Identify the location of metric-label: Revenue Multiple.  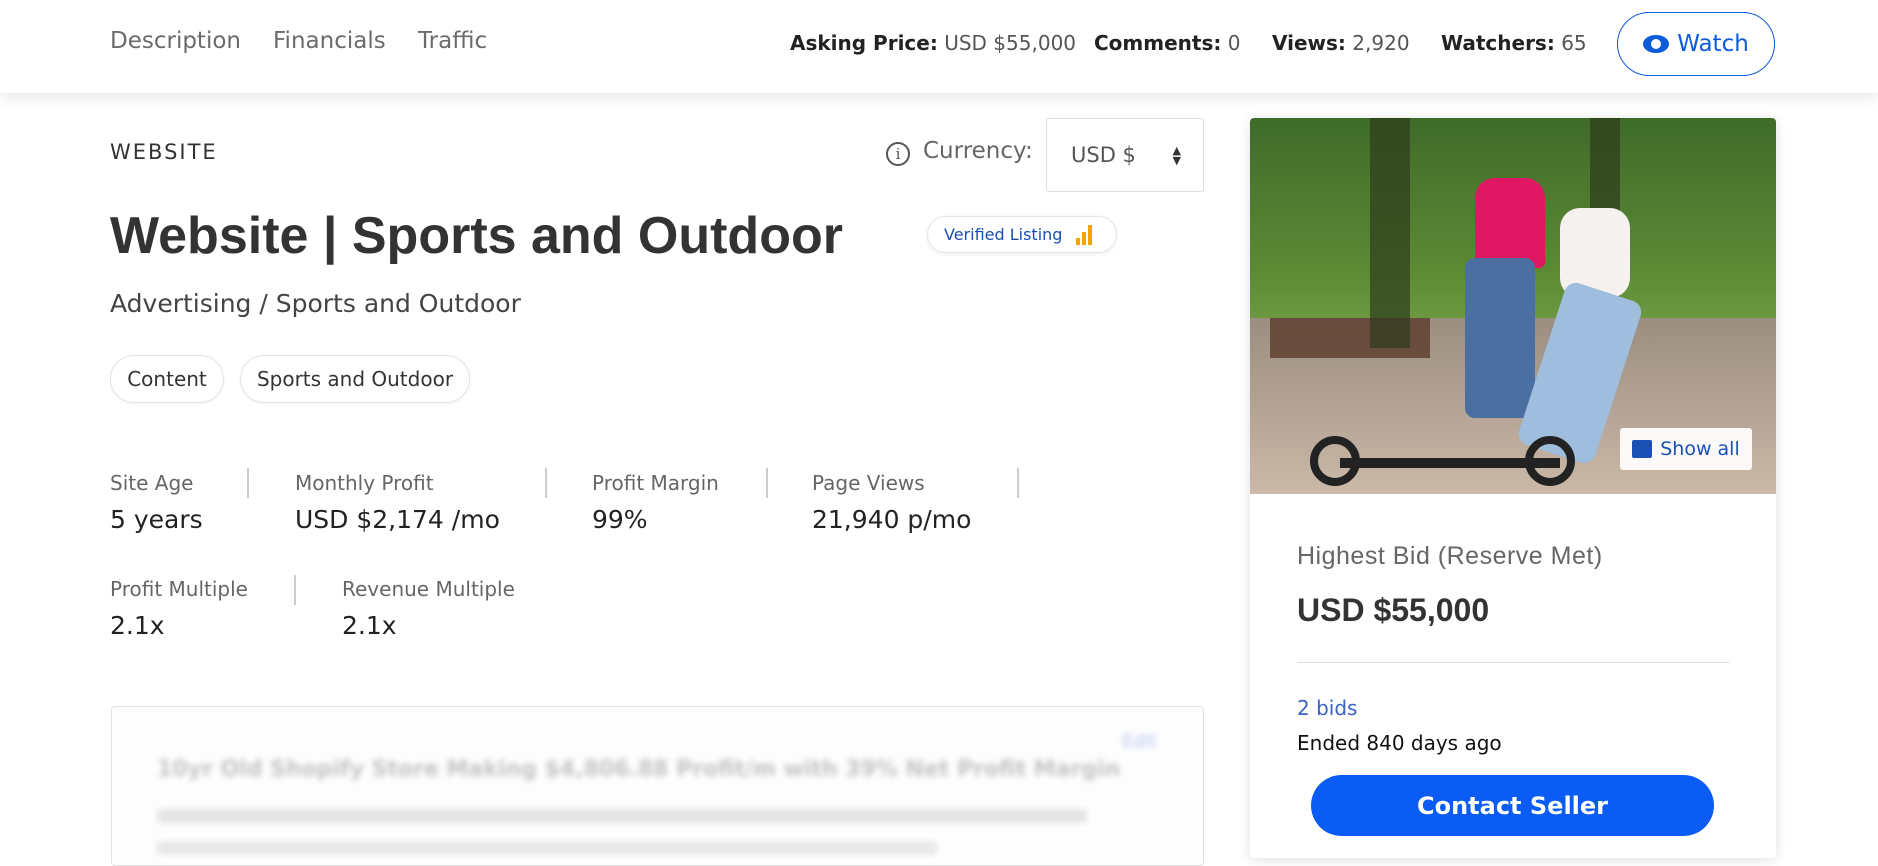
(428, 589).